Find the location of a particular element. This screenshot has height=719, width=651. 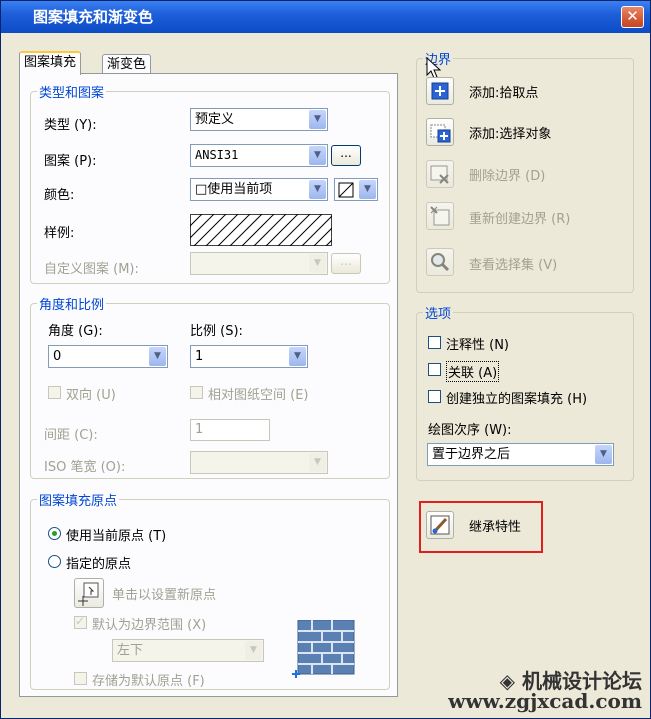

custom-pattern-label: 自定义图案 (M): is located at coordinates (91, 269).